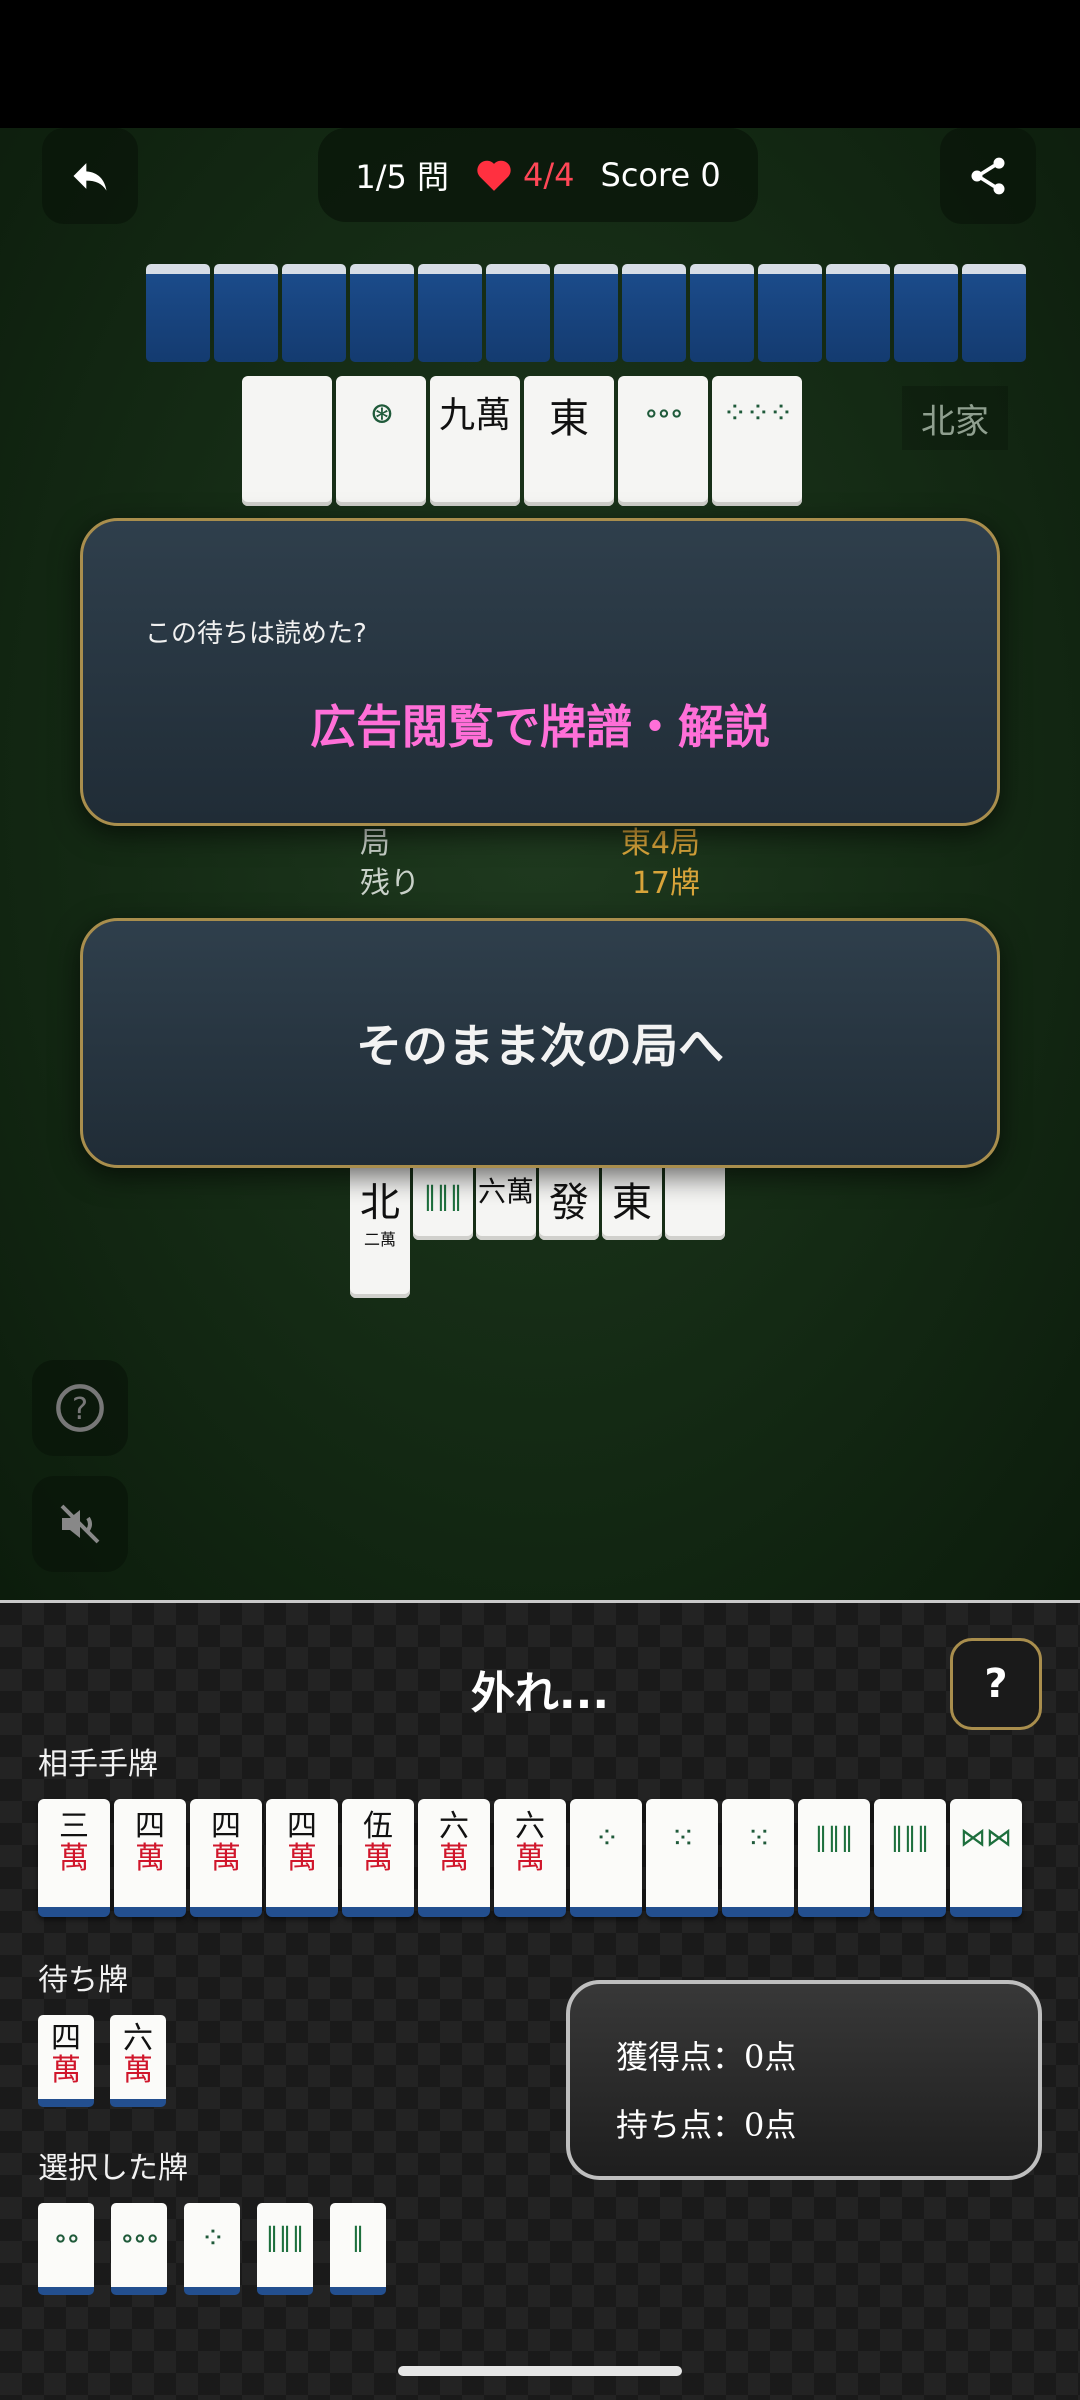 This screenshot has height=2400, width=1080. Describe the element at coordinates (378, 1826) in the screenshot. I see `tile-number: 伍` at that location.